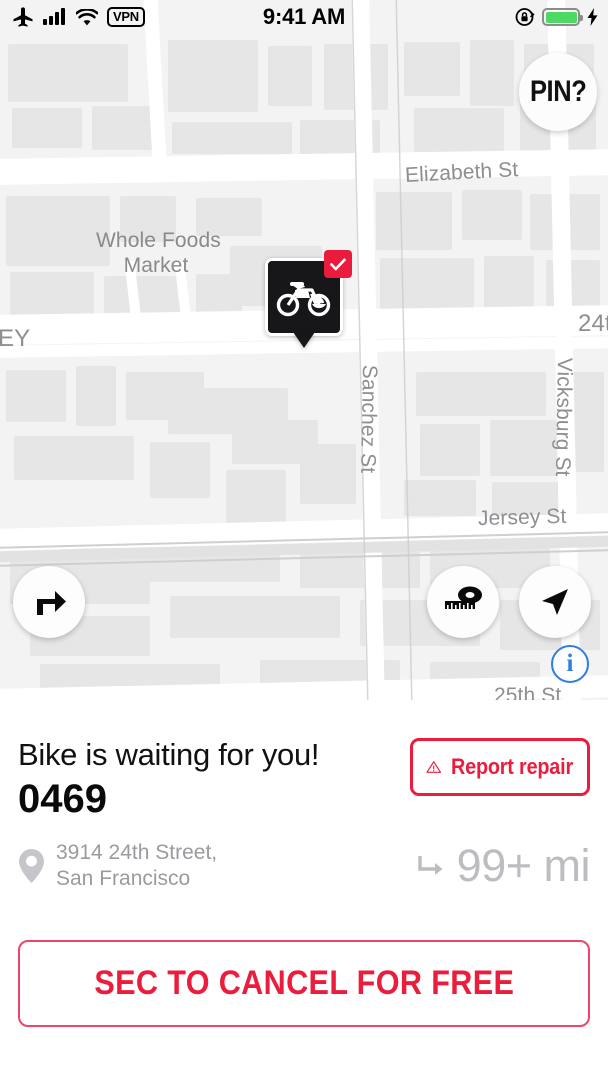 The width and height of the screenshot is (608, 1080). Describe the element at coordinates (523, 865) in the screenshot. I see `distance-value: 99+ mi` at that location.